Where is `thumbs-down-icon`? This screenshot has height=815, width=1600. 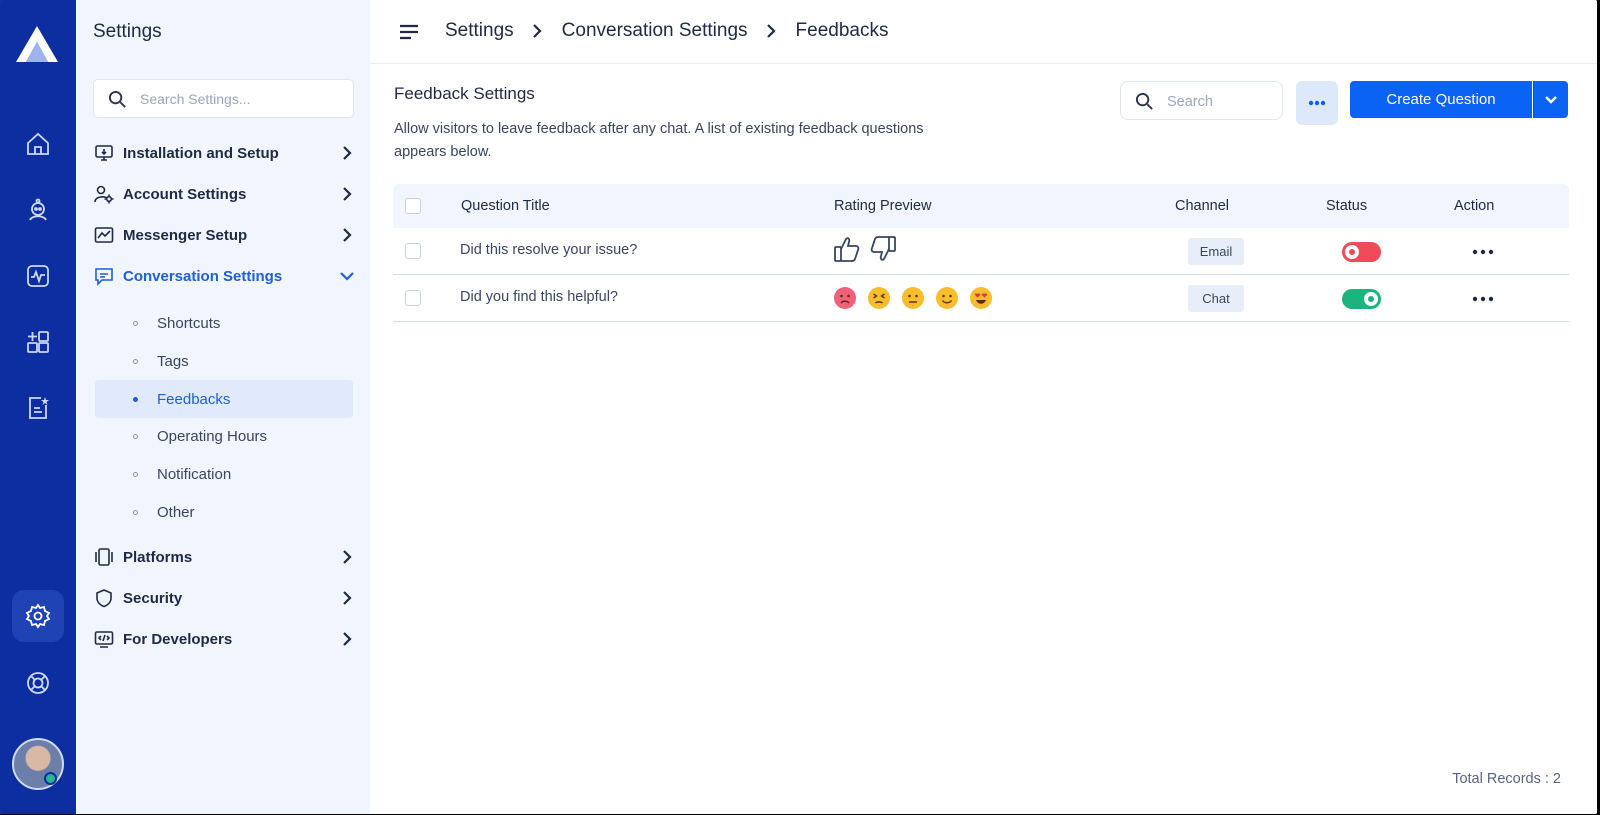 thumbs-down-icon is located at coordinates (883, 248).